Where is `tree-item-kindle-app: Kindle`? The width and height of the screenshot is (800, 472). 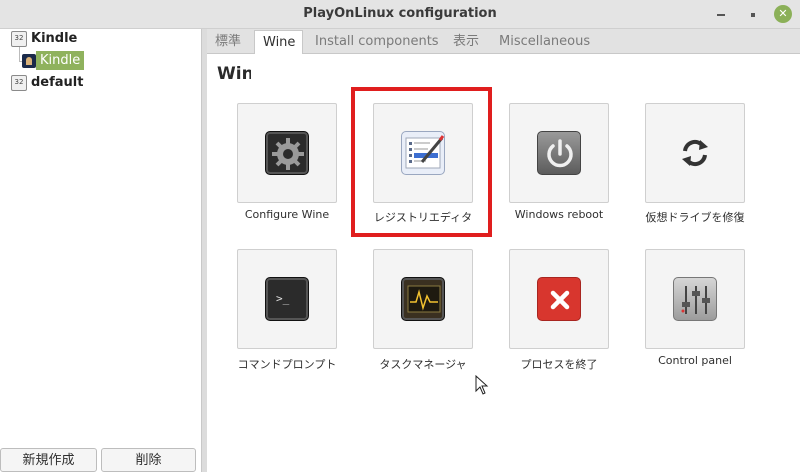 tree-item-kindle-app: Kindle is located at coordinates (53, 60).